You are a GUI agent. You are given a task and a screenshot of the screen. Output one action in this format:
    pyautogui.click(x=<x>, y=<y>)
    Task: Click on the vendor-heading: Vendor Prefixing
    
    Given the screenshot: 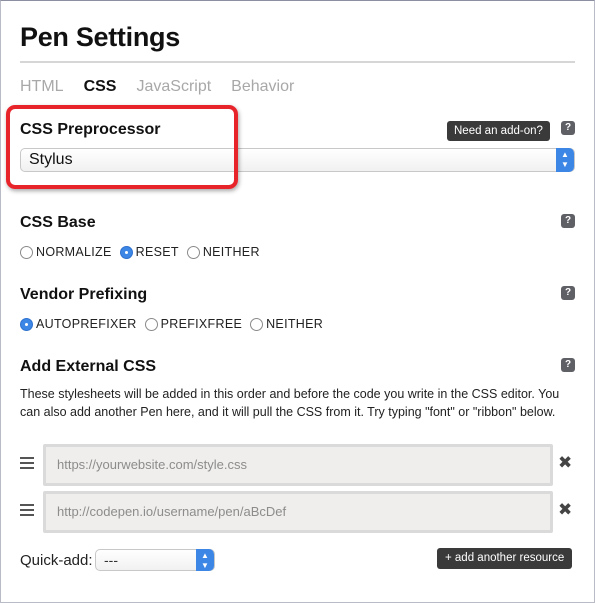 What is the action you would take?
    pyautogui.click(x=84, y=294)
    